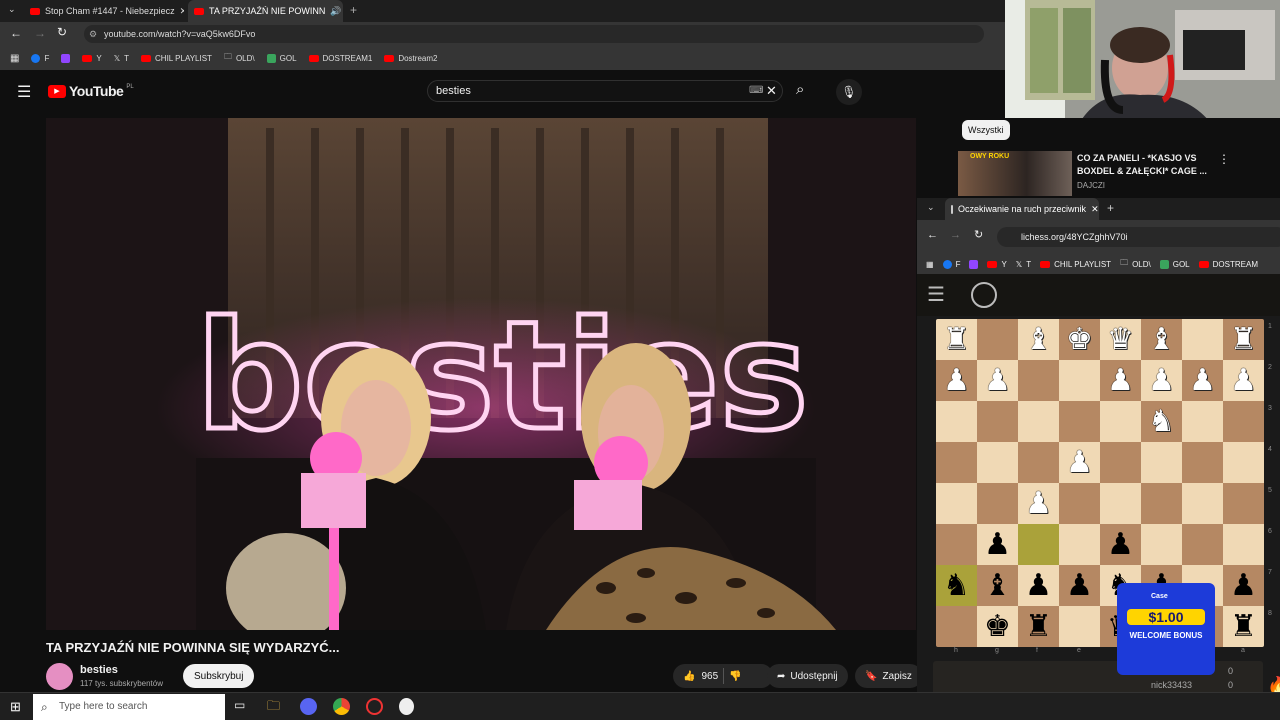  Describe the element at coordinates (1015, 173) in the screenshot. I see `suggested-thumbnail: OWY ROKU` at that location.